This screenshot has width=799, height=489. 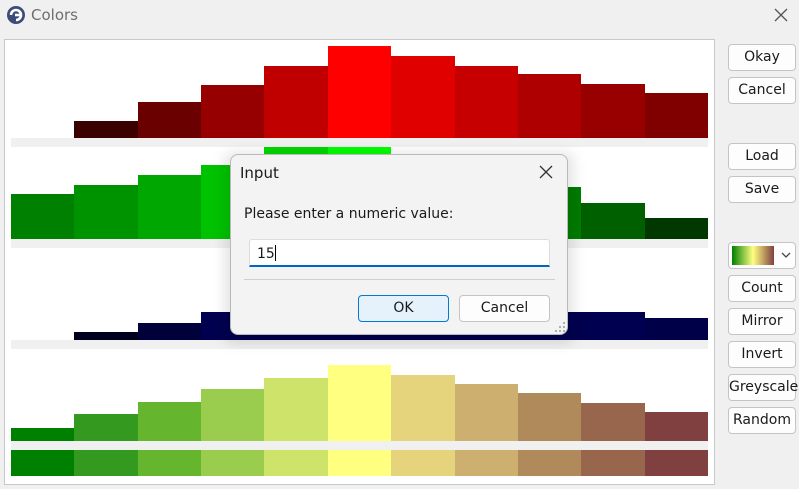 I want to click on color-swatches-strip, so click(x=359, y=463).